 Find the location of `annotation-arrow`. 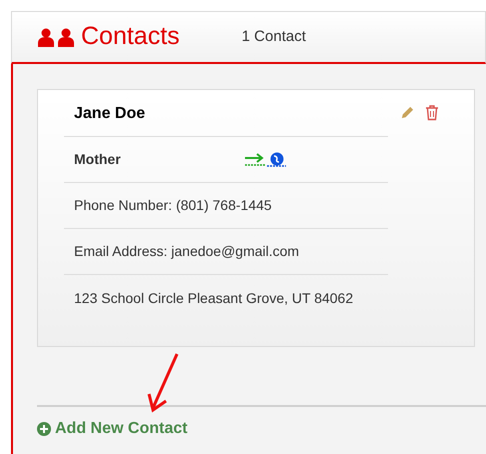

annotation-arrow is located at coordinates (163, 383).